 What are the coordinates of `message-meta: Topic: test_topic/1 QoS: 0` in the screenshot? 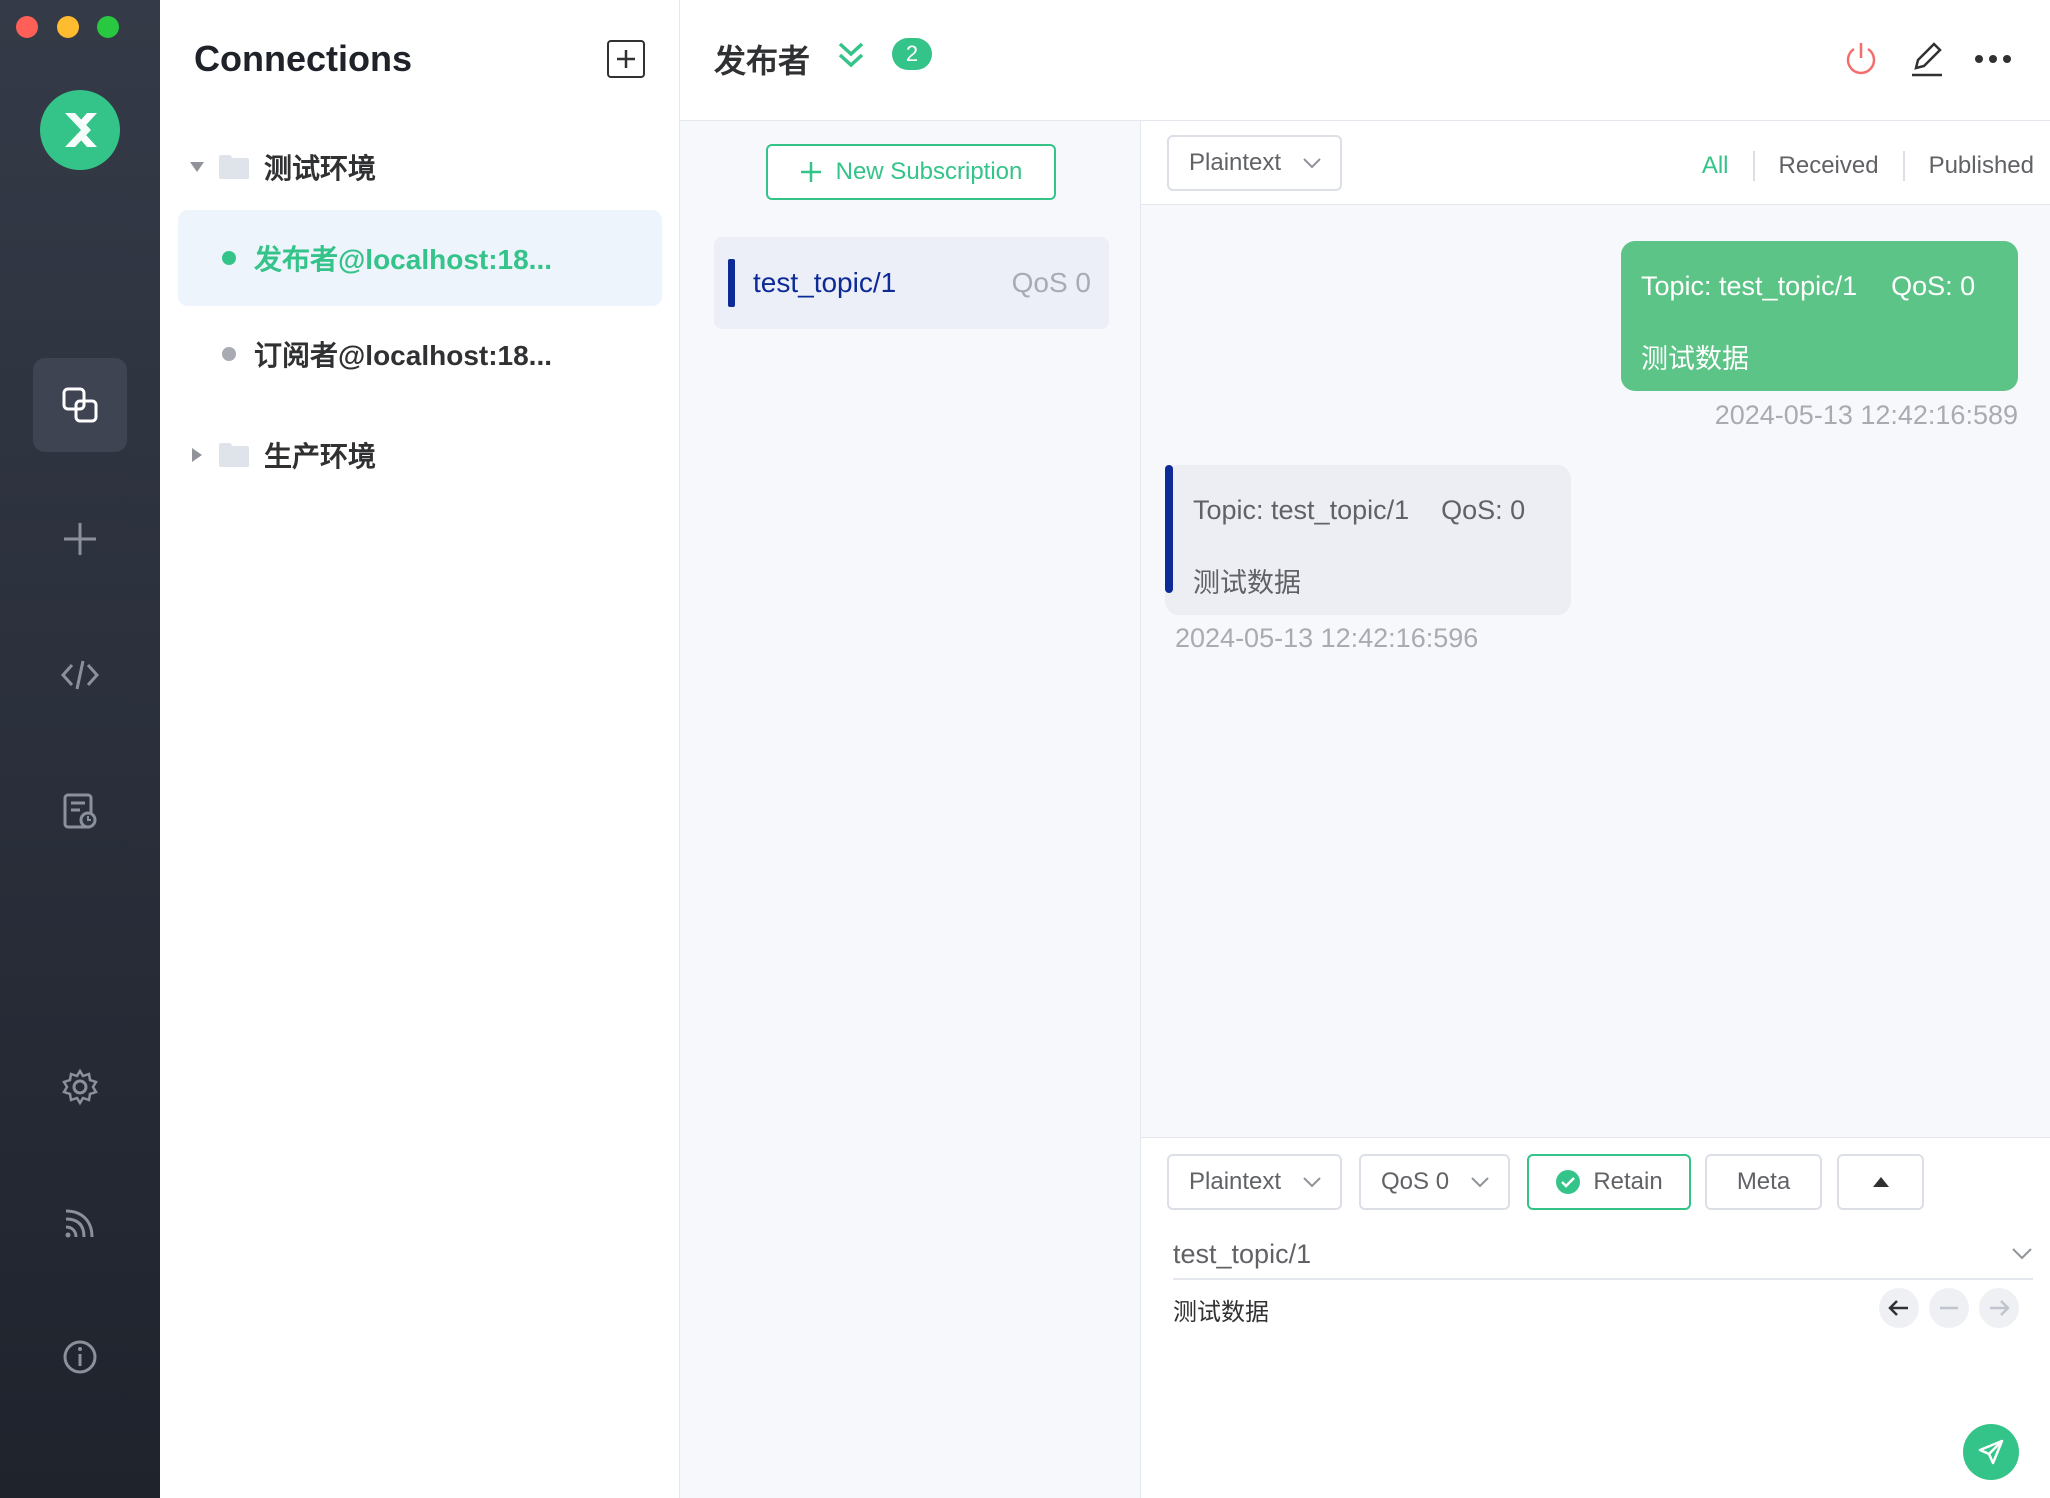 It's located at (1808, 286).